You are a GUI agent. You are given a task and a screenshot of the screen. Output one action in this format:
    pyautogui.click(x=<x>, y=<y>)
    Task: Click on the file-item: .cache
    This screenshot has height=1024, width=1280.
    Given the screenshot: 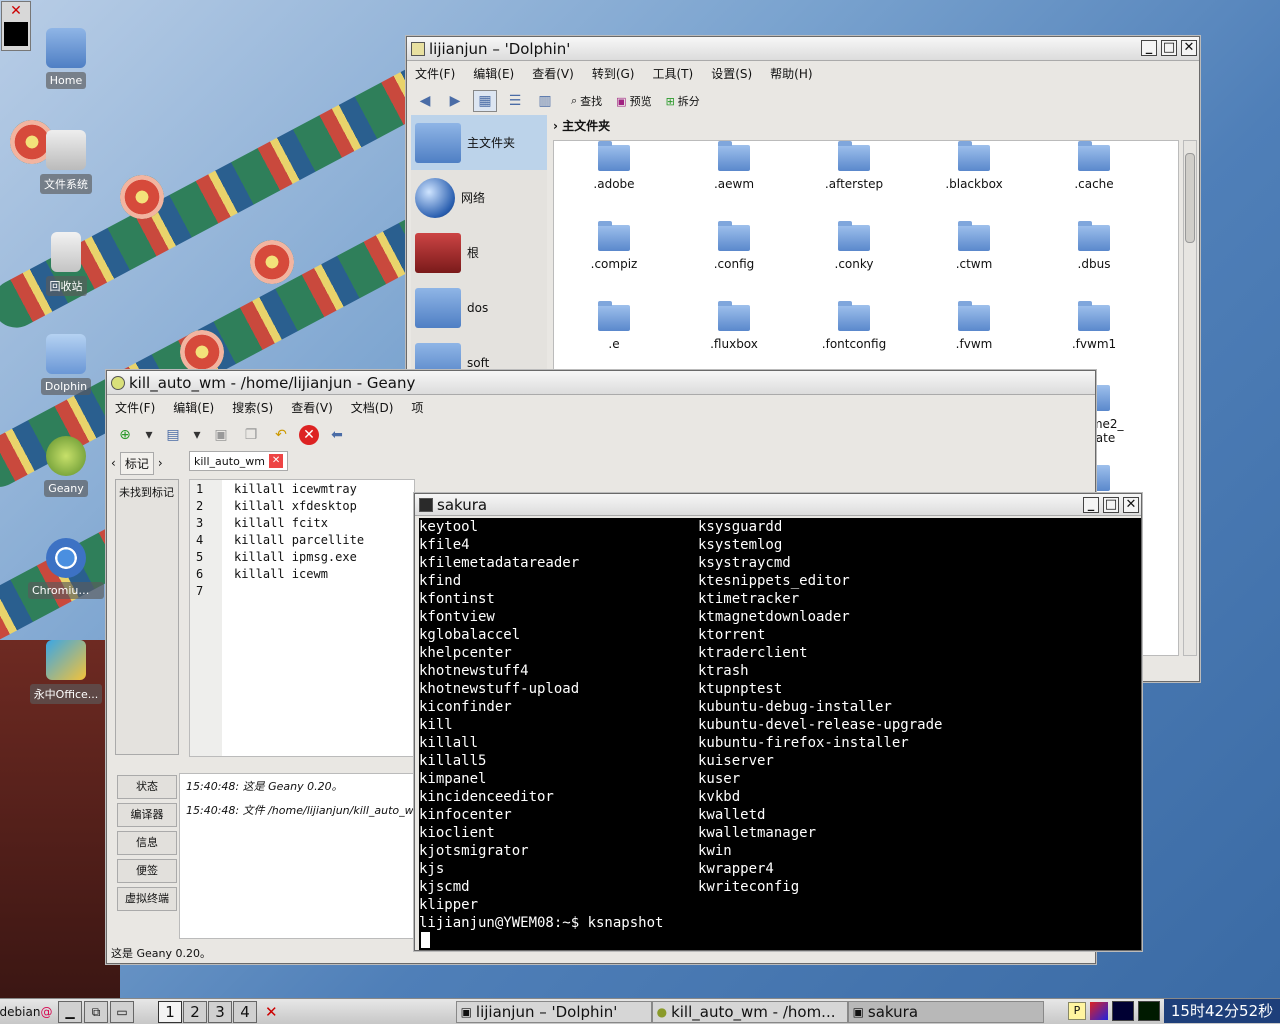 What is the action you would take?
    pyautogui.click(x=1094, y=178)
    